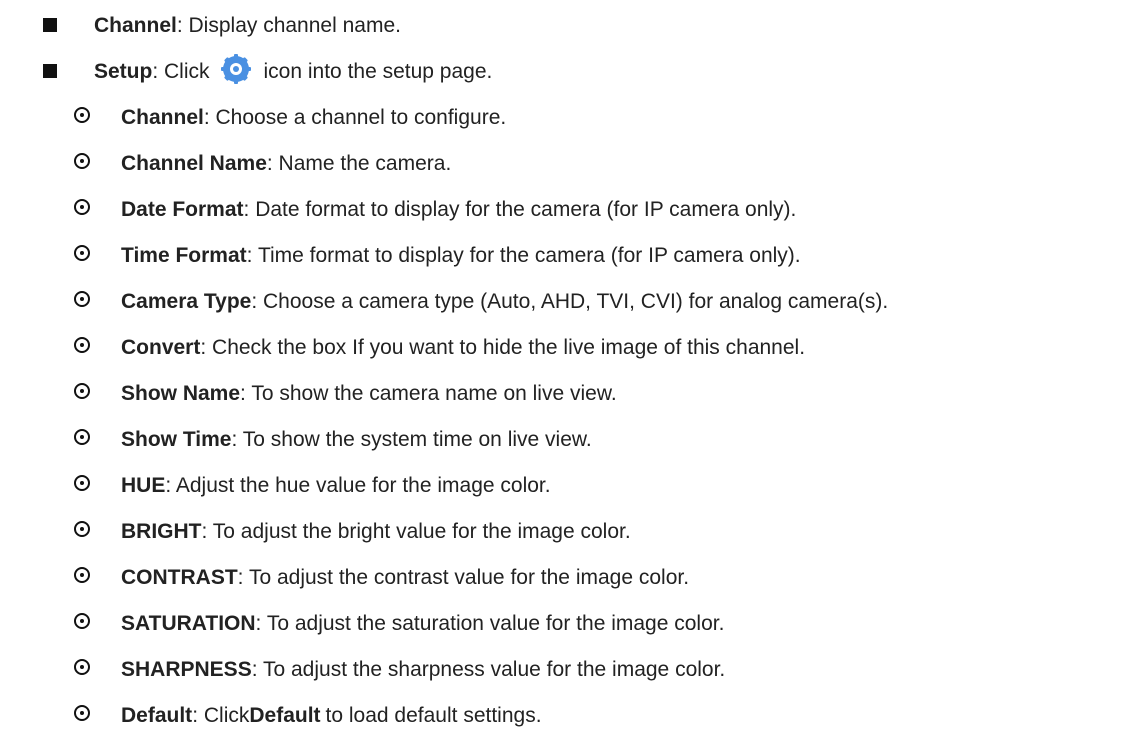 The height and width of the screenshot is (756, 1147). I want to click on desc-setup-before-icon: : Click, so click(181, 71).